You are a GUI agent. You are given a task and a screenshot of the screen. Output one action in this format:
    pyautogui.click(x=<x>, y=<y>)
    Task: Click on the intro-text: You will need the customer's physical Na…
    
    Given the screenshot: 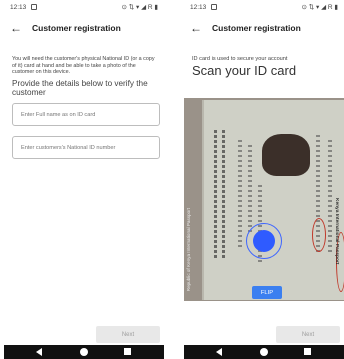 What is the action you would take?
    pyautogui.click(x=83, y=66)
    